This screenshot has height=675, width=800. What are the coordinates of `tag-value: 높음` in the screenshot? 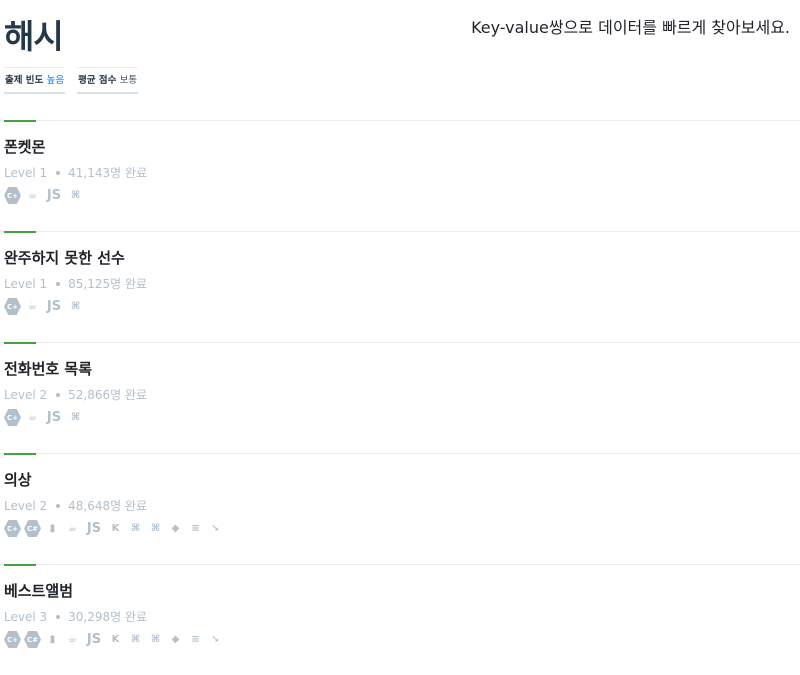 It's located at (55, 80).